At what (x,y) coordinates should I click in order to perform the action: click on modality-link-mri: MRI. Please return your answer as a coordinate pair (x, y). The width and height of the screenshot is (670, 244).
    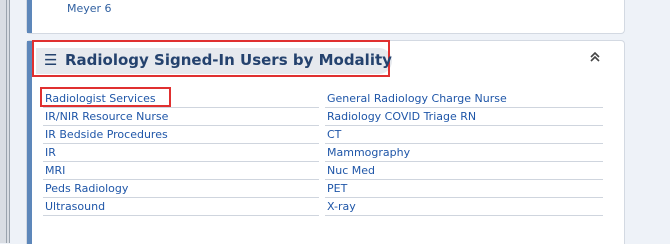
    Looking at the image, I should click on (54, 170).